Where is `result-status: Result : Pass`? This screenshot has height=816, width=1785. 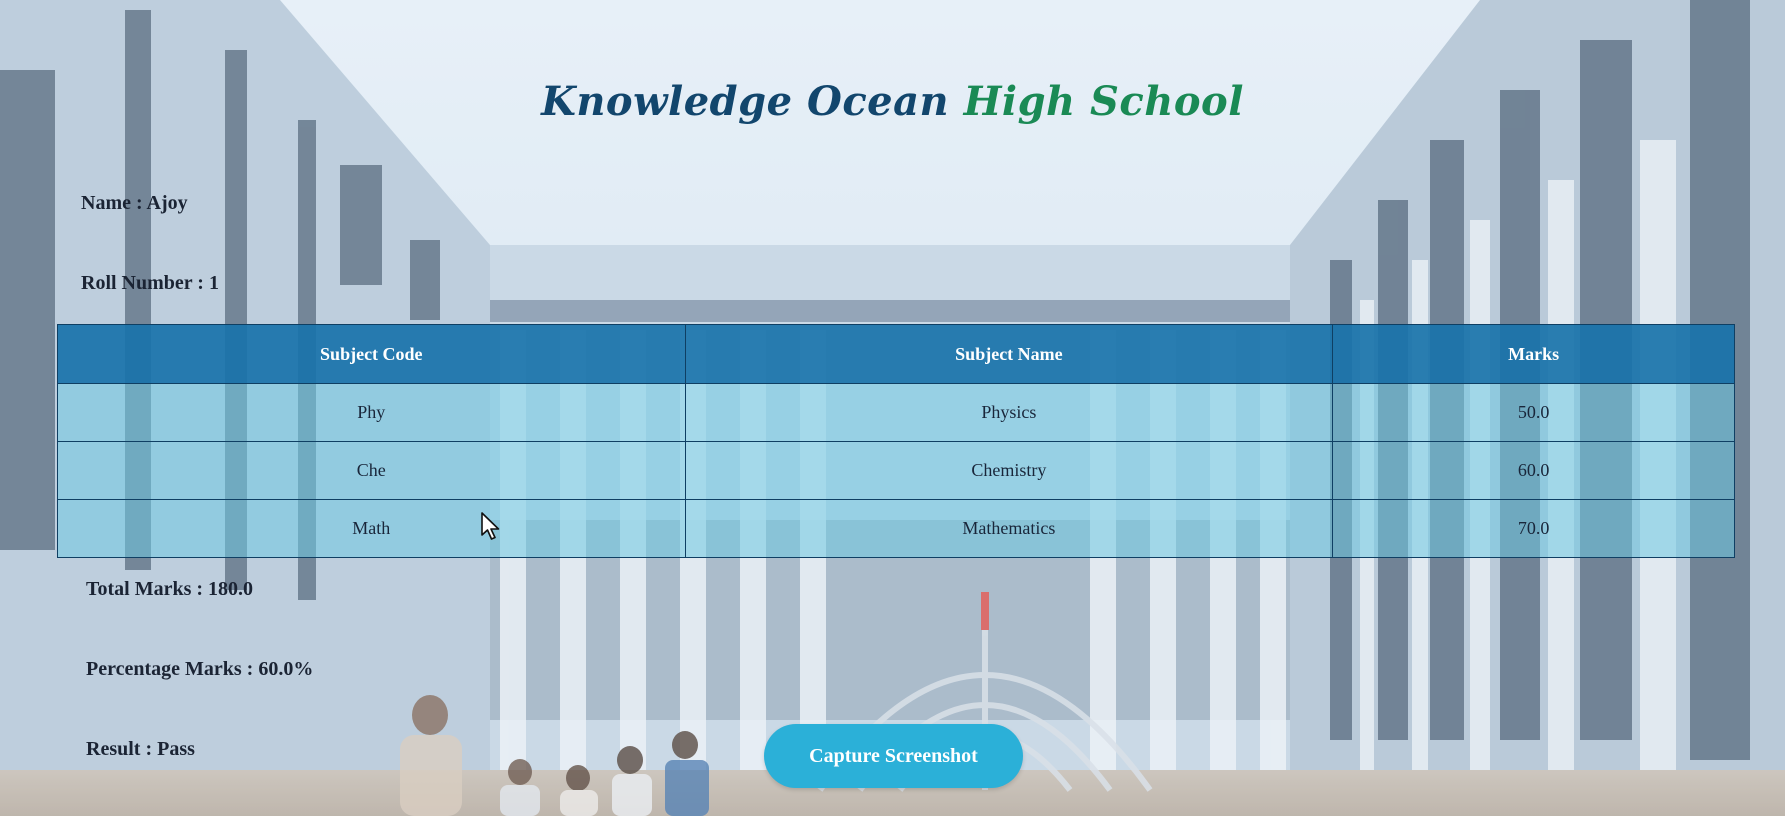 result-status: Result : Pass is located at coordinates (140, 749).